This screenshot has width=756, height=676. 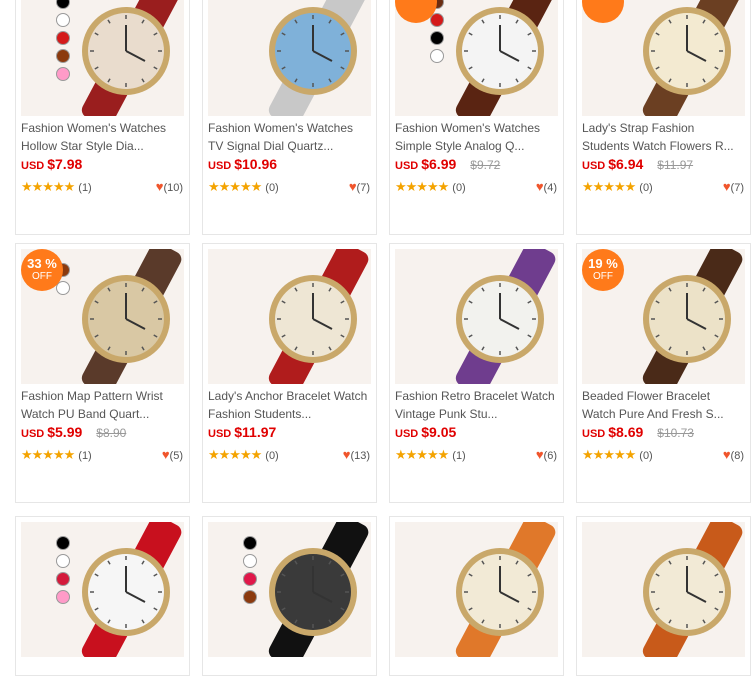 I want to click on favorite-button: ♥(5), so click(x=172, y=454).